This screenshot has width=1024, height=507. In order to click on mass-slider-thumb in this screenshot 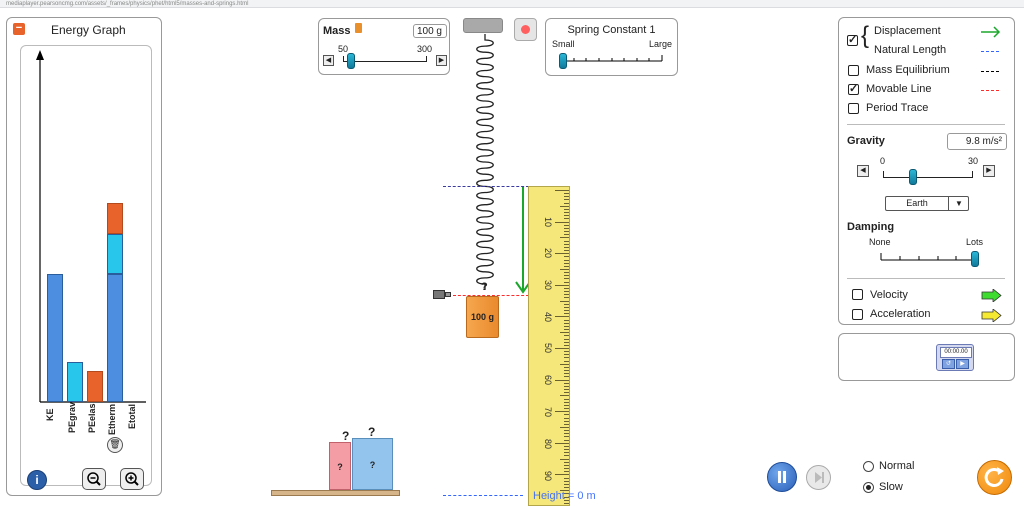, I will do `click(351, 61)`.